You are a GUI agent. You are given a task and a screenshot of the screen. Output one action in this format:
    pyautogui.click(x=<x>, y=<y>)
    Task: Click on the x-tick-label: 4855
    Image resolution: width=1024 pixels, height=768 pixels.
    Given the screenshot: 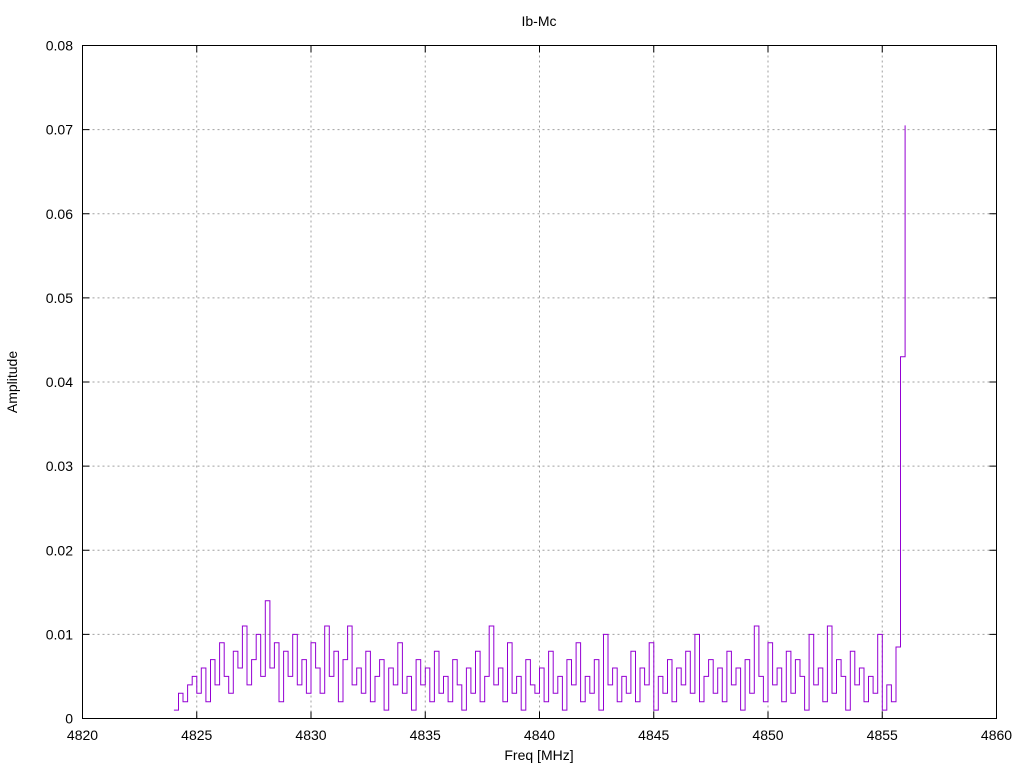 What is the action you would take?
    pyautogui.click(x=882, y=735)
    